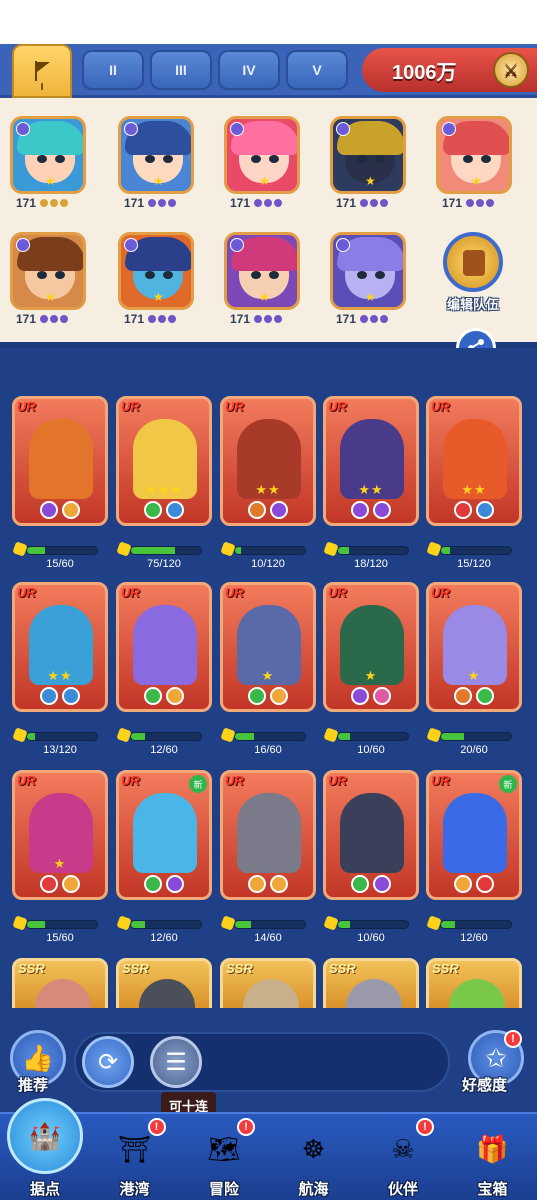  Describe the element at coordinates (268, 741) in the screenshot. I see `fragment-progress: 16/60` at that location.